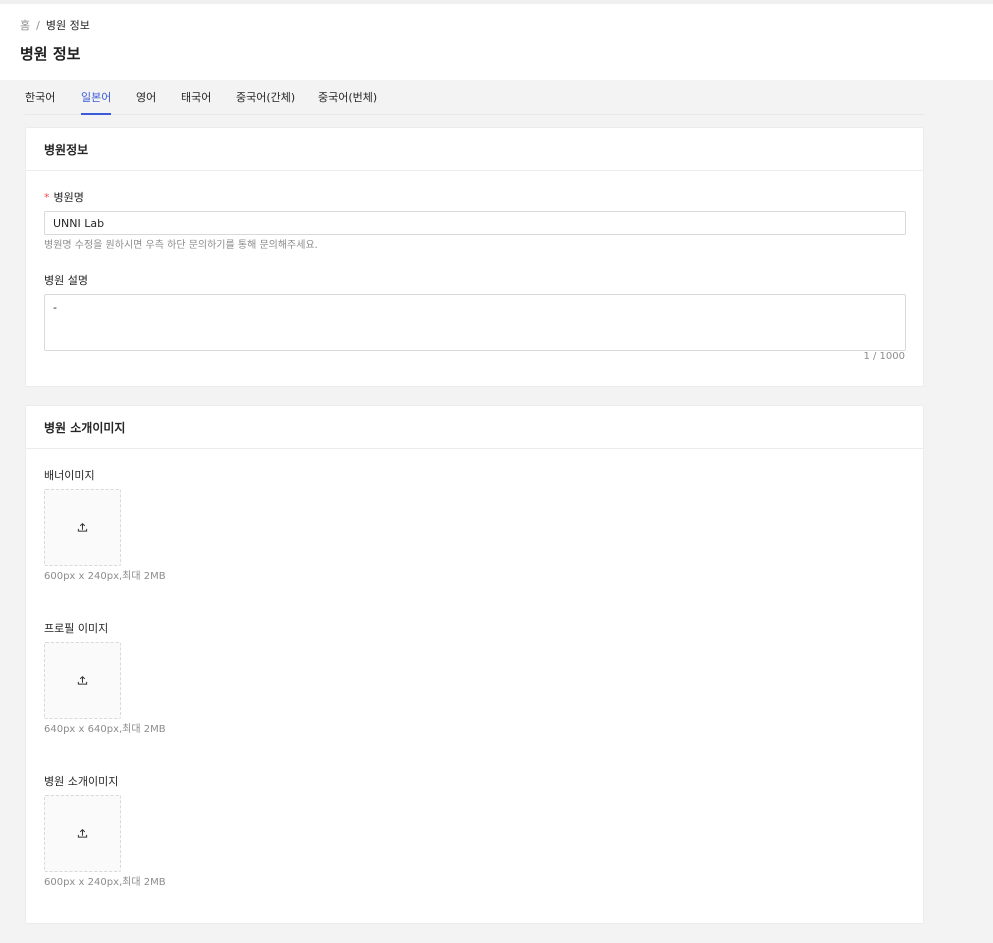  I want to click on page-title: 병원 정보, so click(50, 54).